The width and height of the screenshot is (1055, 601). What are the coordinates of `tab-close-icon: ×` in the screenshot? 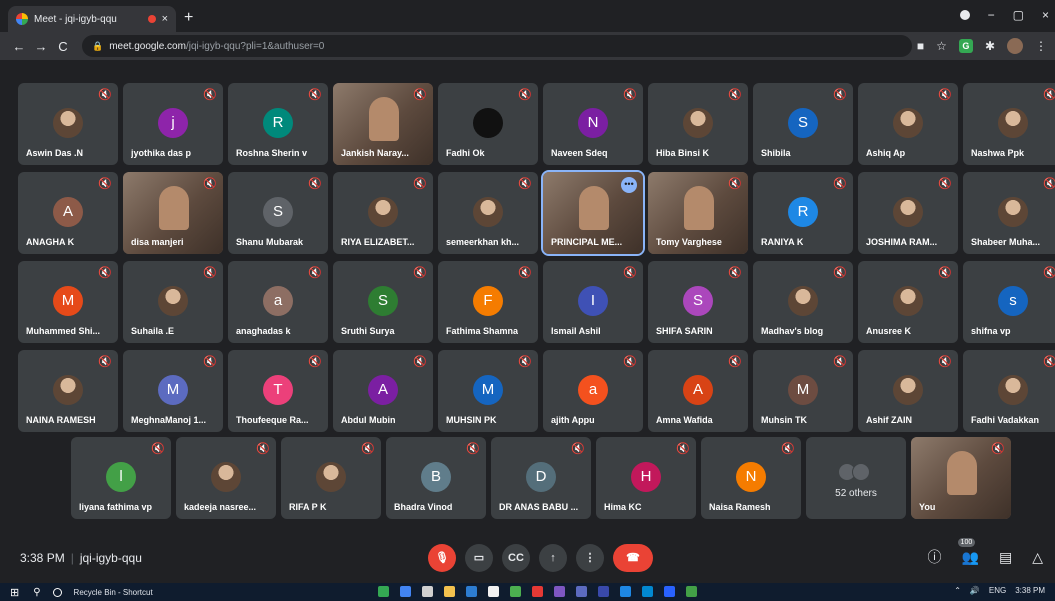 It's located at (165, 19).